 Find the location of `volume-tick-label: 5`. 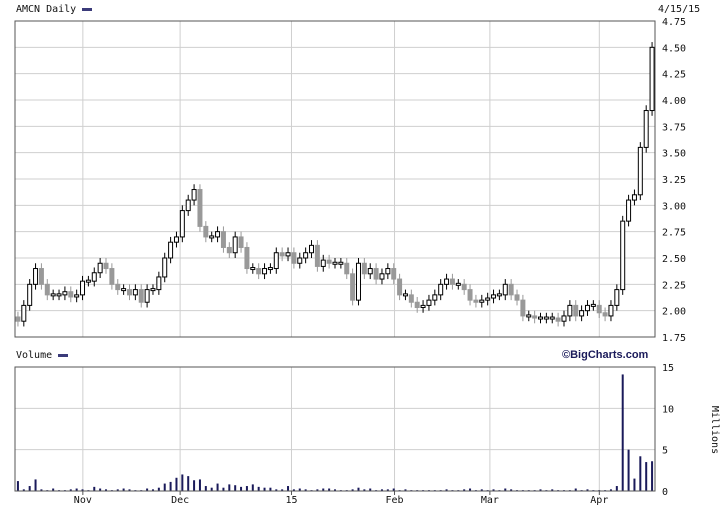

volume-tick-label: 5 is located at coordinates (665, 451).